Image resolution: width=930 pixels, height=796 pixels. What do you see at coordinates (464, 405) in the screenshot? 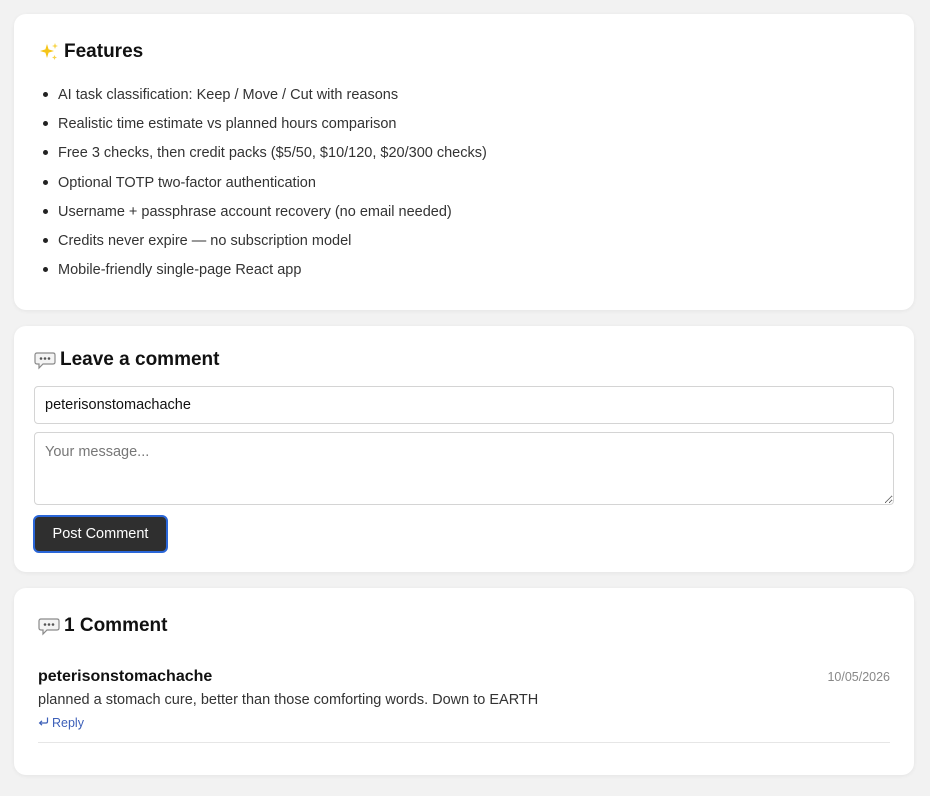
I see `name-input` at bounding box center [464, 405].